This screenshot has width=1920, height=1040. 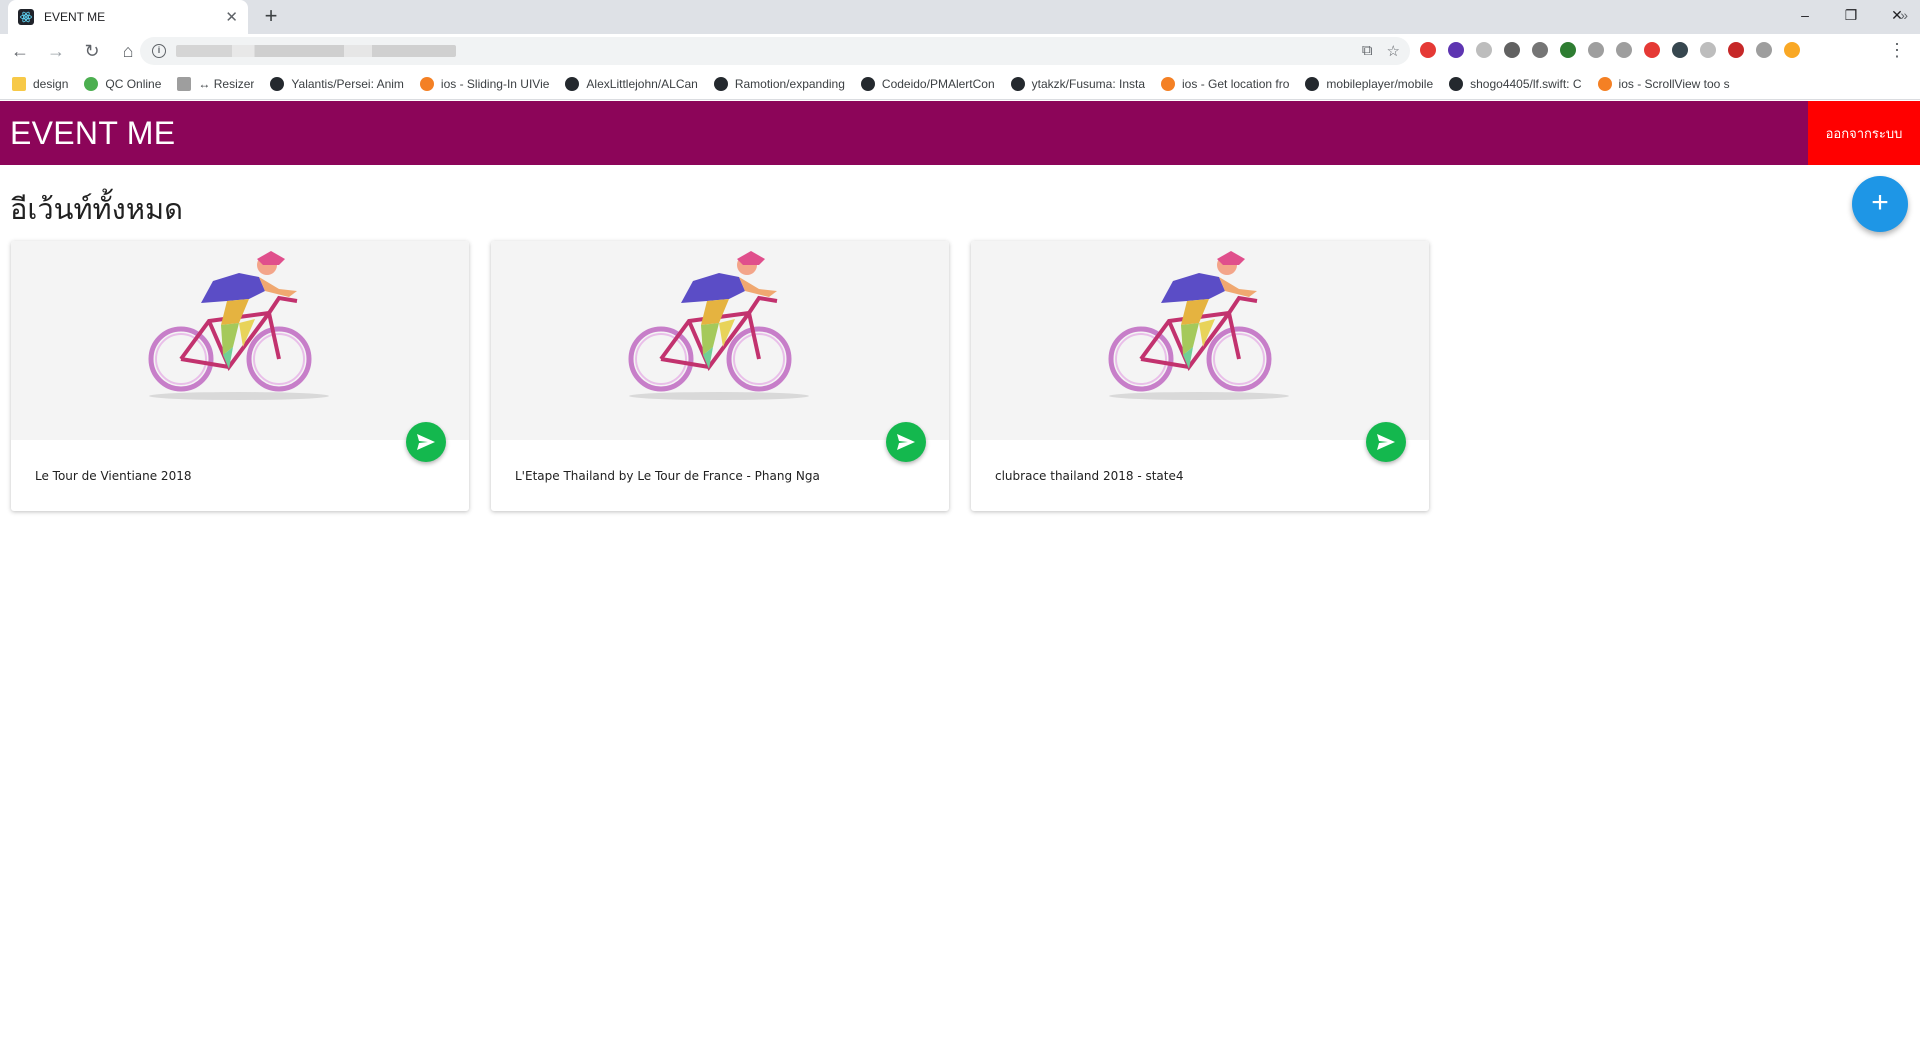 I want to click on address-bar: i ⧉ ☆, so click(x=775, y=51).